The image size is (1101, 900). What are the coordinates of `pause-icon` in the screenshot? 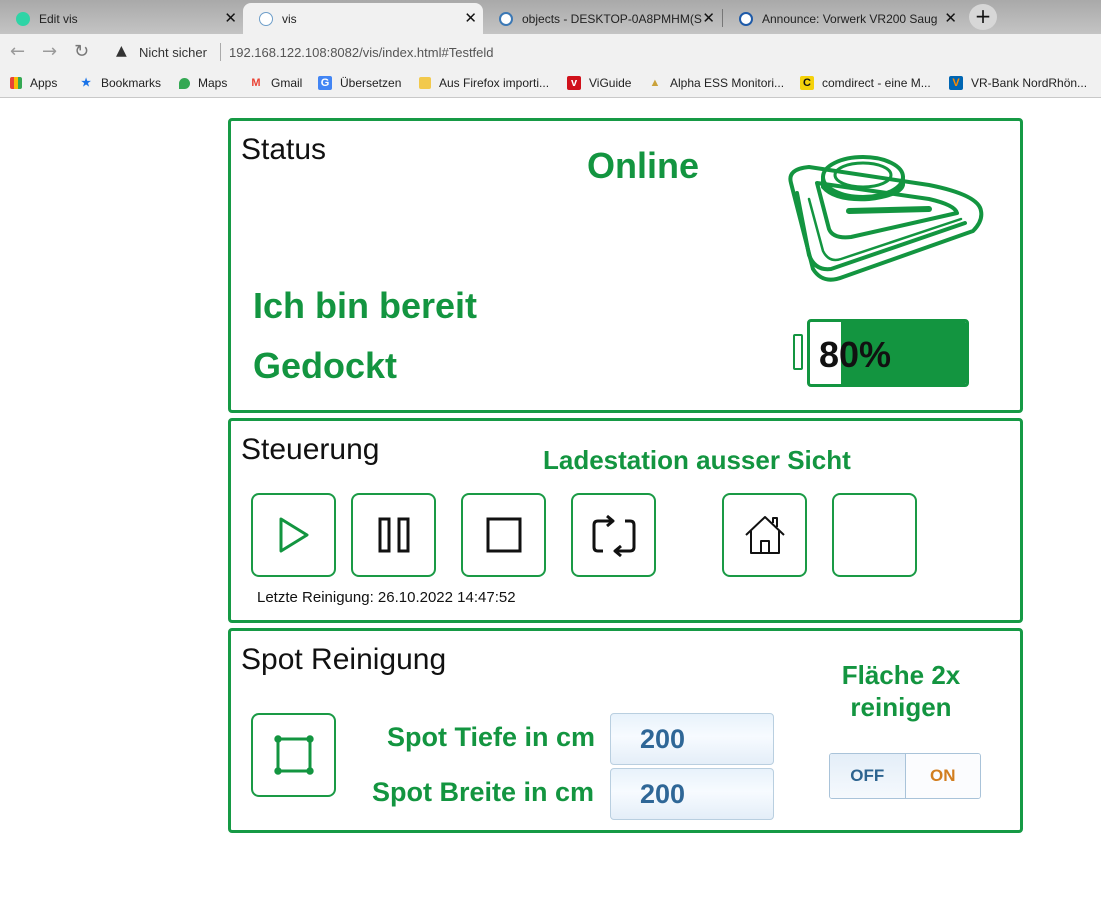 It's located at (393, 535).